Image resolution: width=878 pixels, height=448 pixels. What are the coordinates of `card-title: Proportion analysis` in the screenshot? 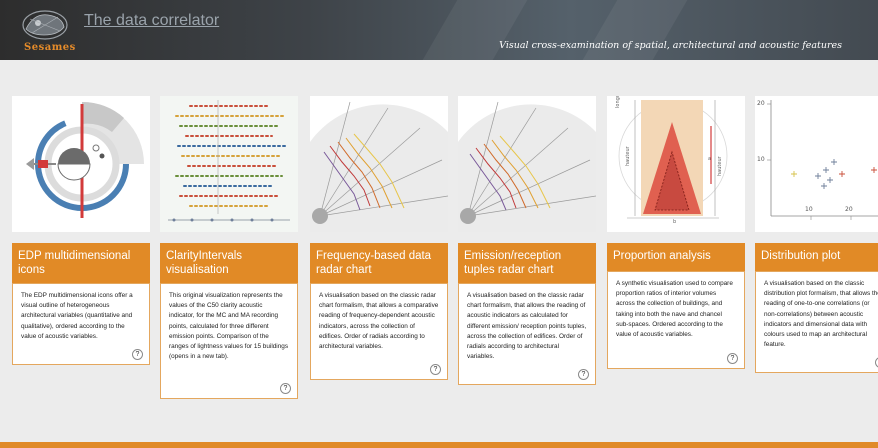 It's located at (662, 256).